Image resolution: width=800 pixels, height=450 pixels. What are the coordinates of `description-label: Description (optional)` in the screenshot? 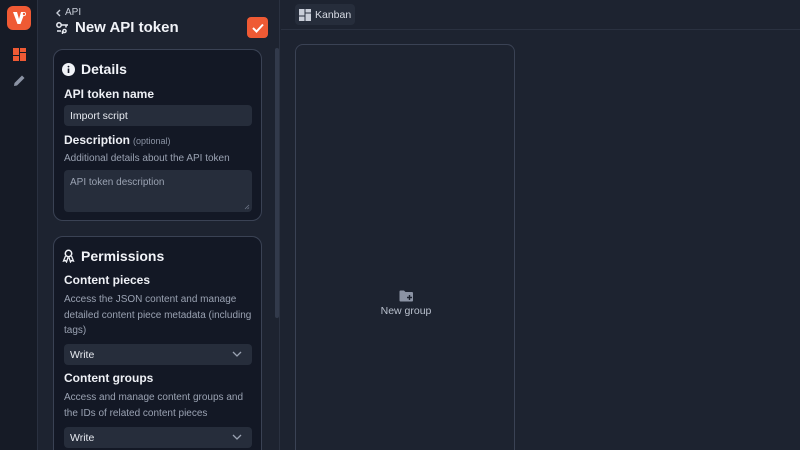 It's located at (117, 140).